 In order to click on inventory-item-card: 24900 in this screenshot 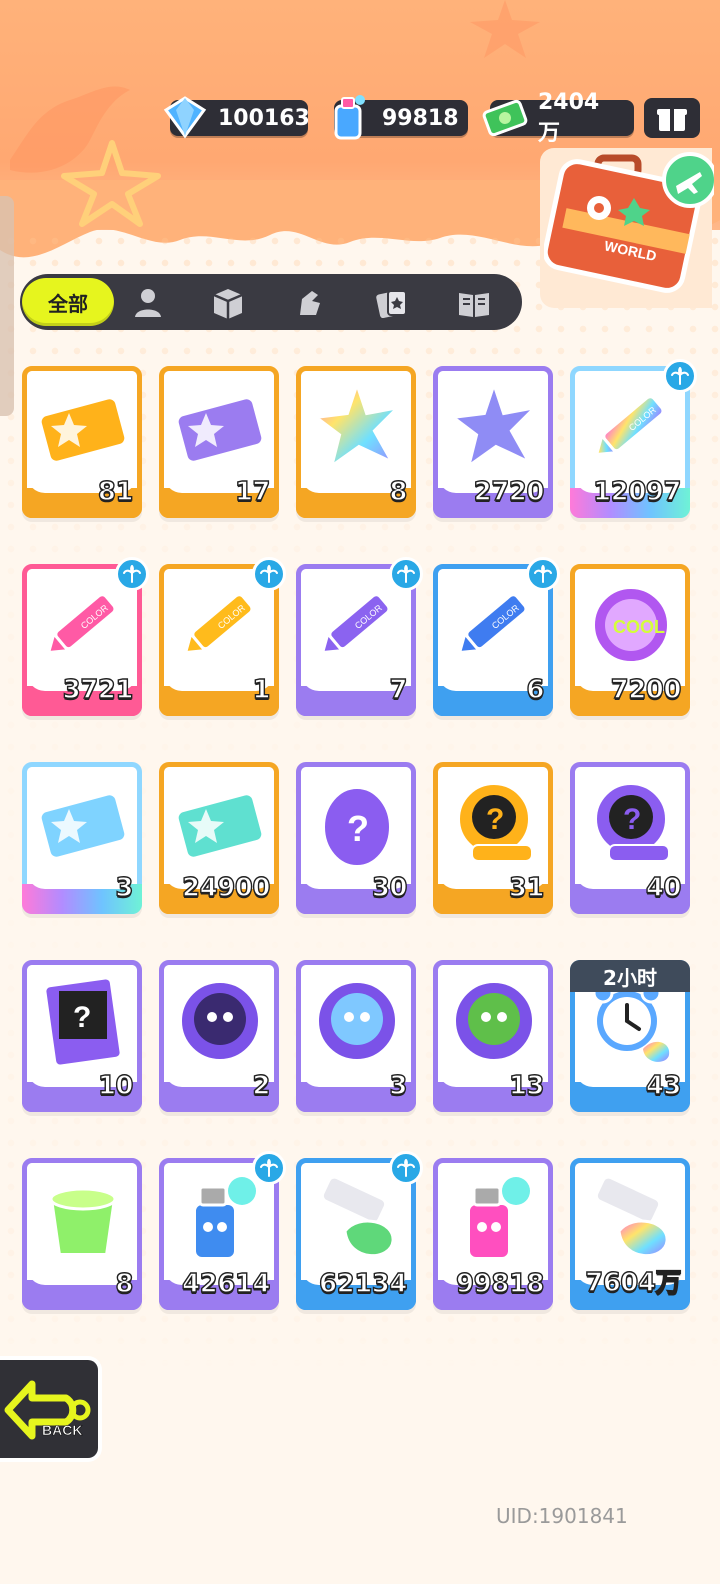, I will do `click(219, 838)`.